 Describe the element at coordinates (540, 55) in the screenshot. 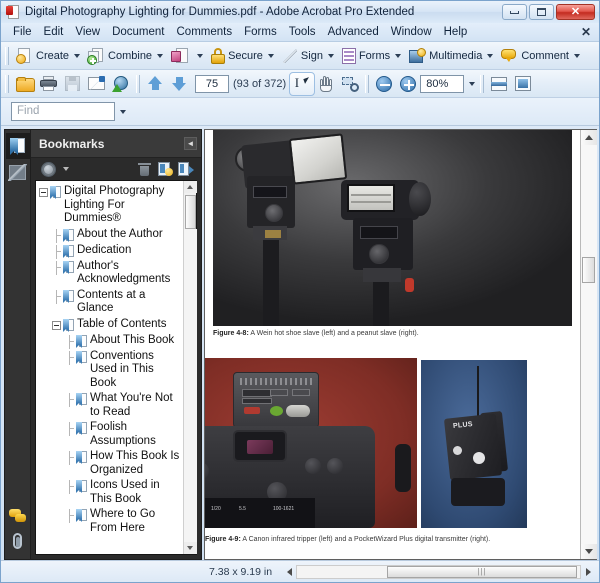

I see `comment-button: Comment` at that location.